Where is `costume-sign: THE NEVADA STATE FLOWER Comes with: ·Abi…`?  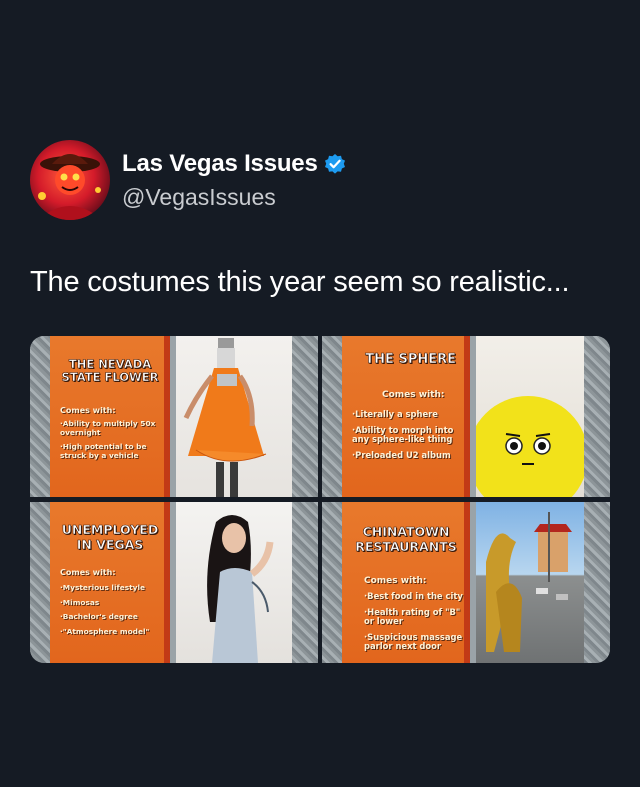 costume-sign: THE NEVADA STATE FLOWER Comes with: ·Abi… is located at coordinates (110, 416).